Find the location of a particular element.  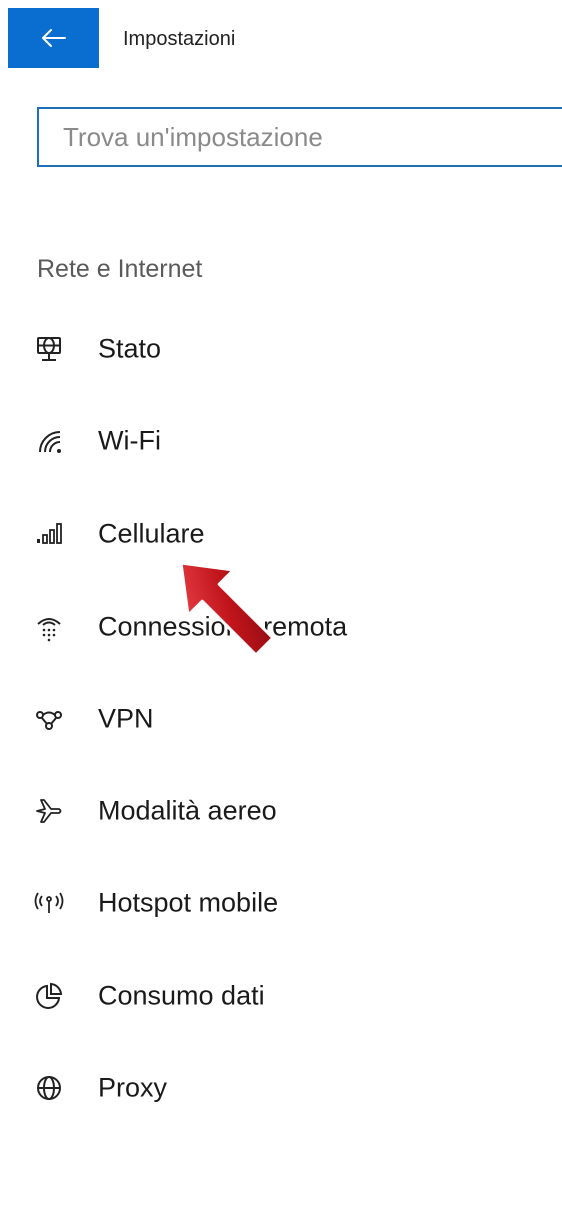

globe-icon is located at coordinates (49, 1088).